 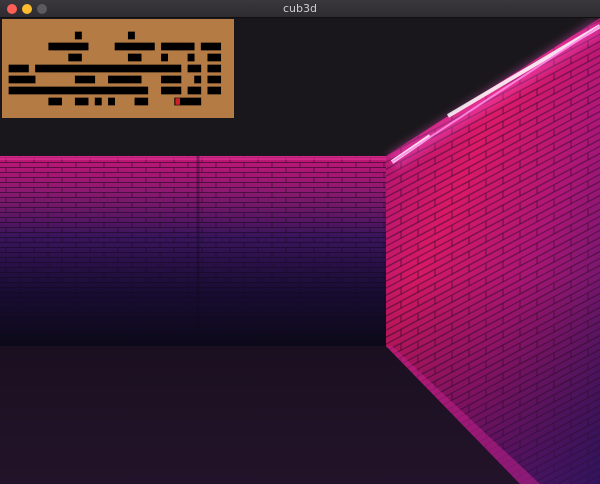 I want to click on minimap-player-marker, so click(x=177, y=101).